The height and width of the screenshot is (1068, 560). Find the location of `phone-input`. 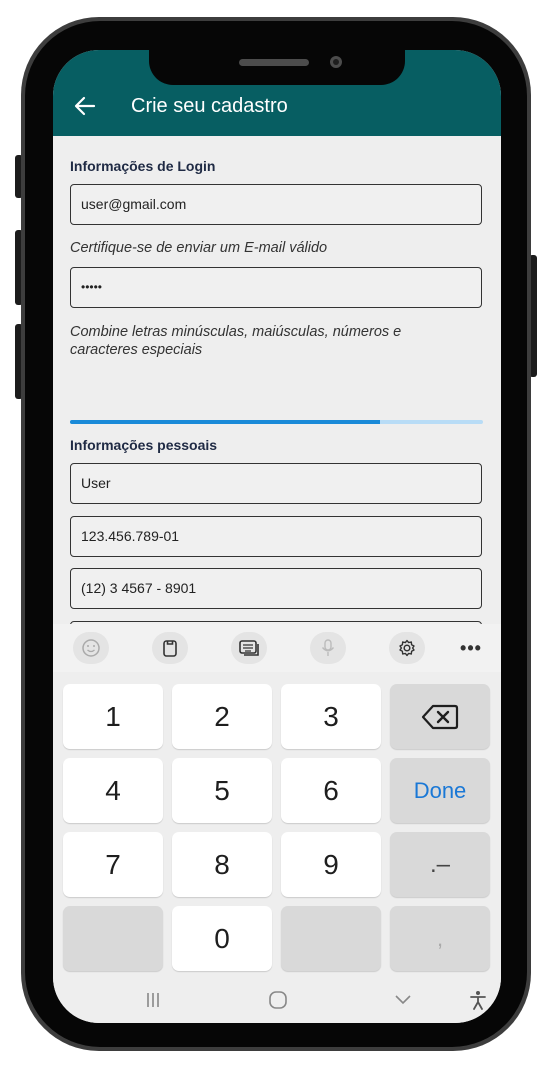

phone-input is located at coordinates (271, 588).